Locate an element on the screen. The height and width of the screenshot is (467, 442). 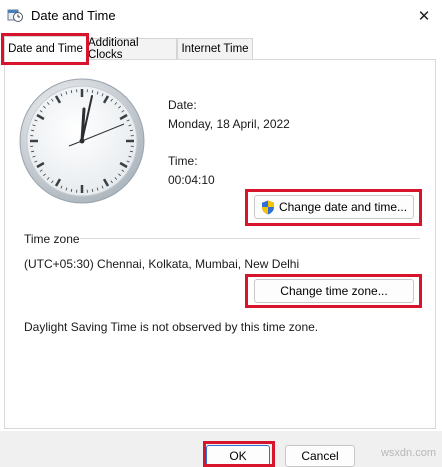
watermark: wsxdn.com is located at coordinates (408, 453).